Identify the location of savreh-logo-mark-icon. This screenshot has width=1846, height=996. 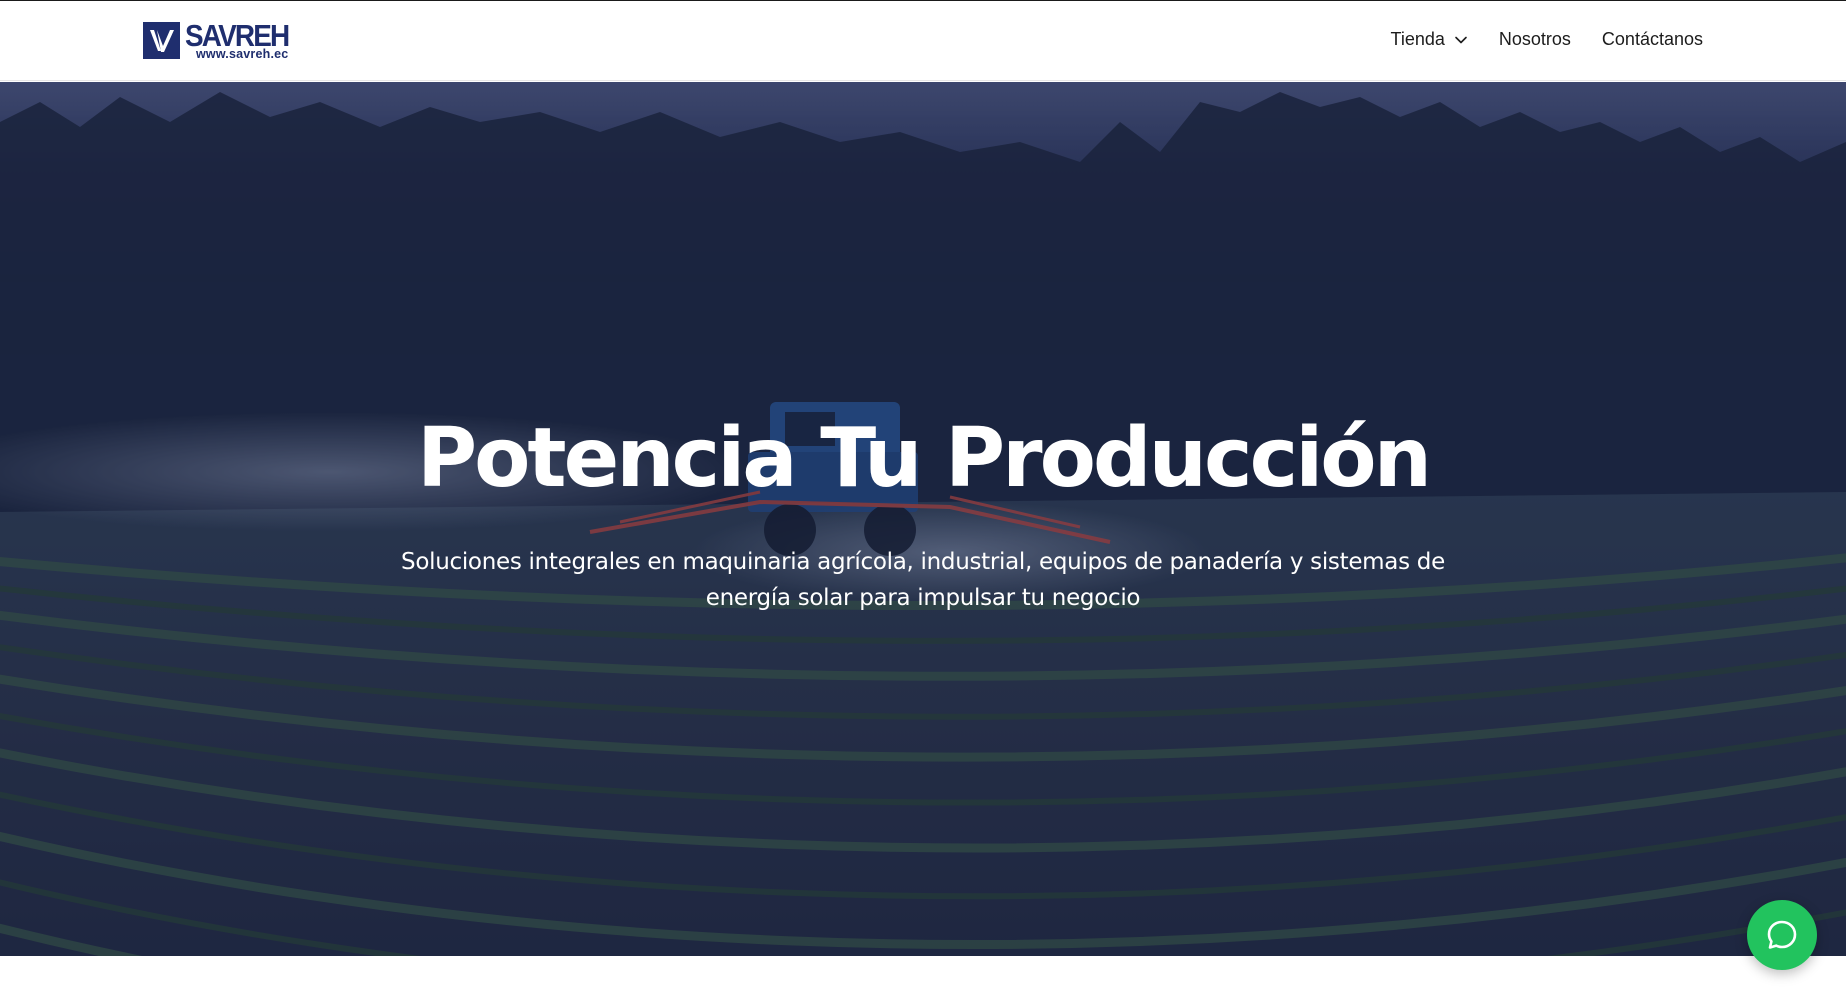
(161, 40).